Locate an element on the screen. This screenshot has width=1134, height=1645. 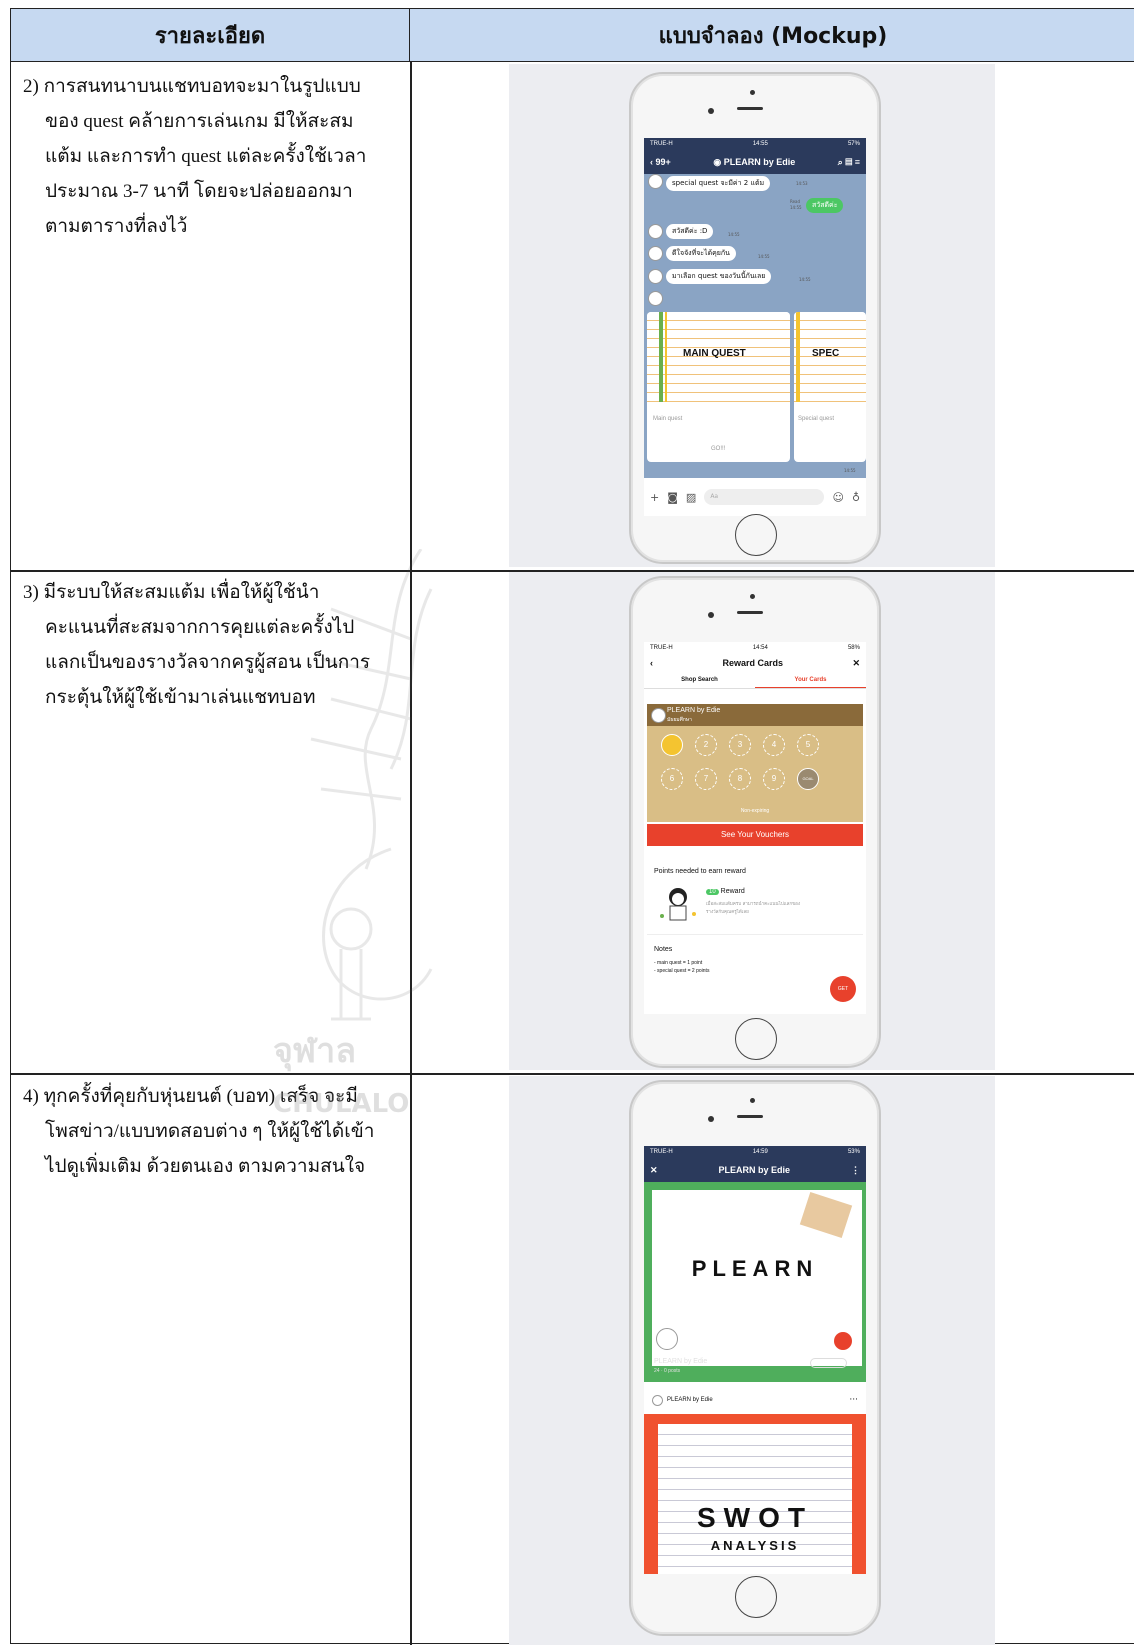
go-button: GO!!! is located at coordinates (718, 449).